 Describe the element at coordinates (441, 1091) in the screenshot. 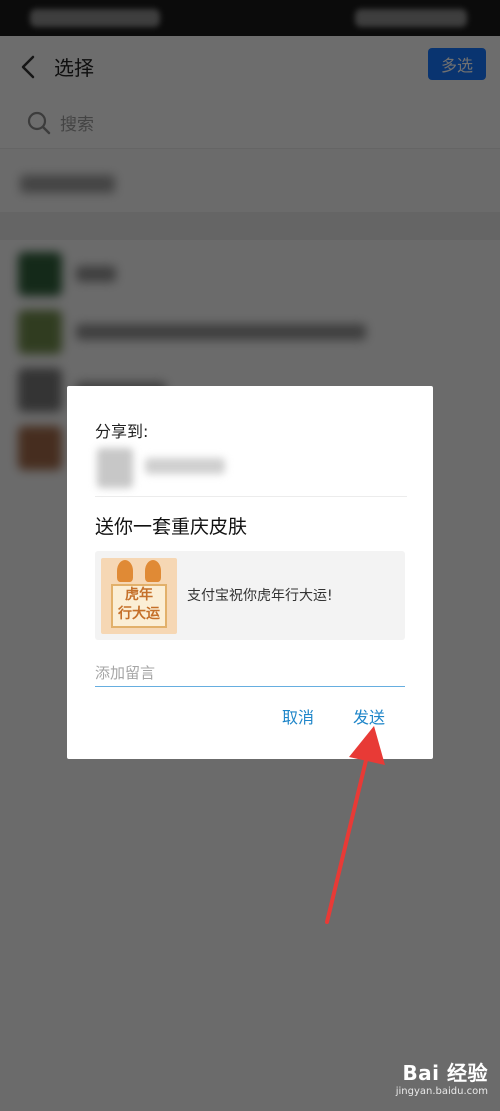

I see `watermark-url: jingyan.baidu.com` at that location.